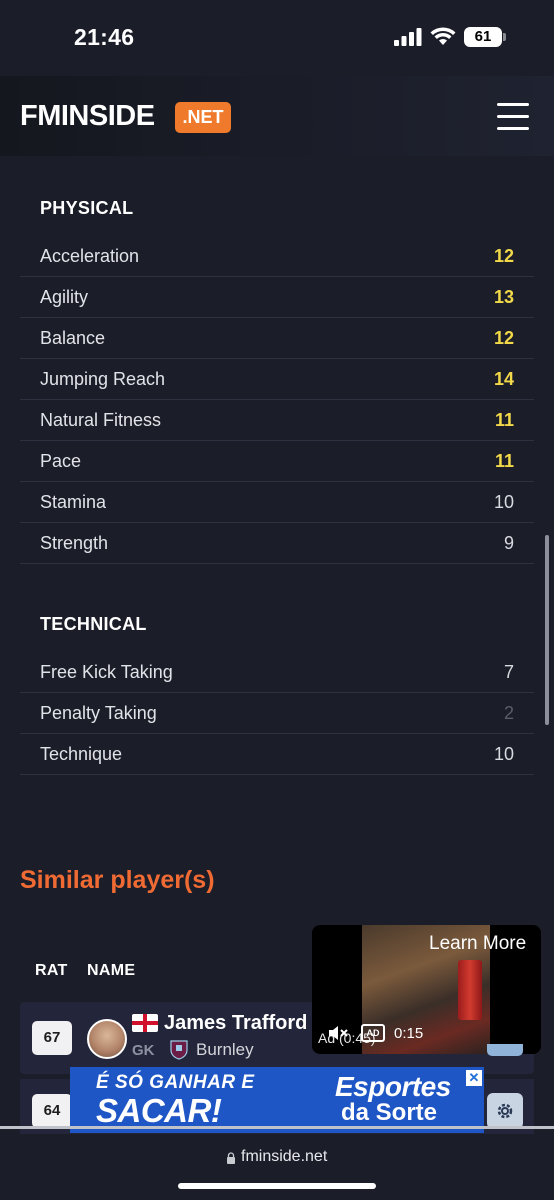 The image size is (554, 1200). Describe the element at coordinates (547, 630) in the screenshot. I see `page-scrollbar` at that location.